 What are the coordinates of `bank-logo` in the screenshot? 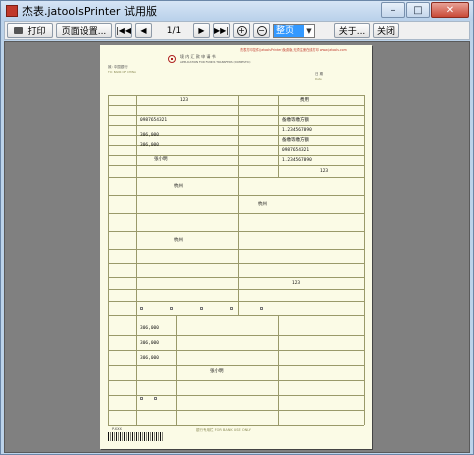 It's located at (172, 59).